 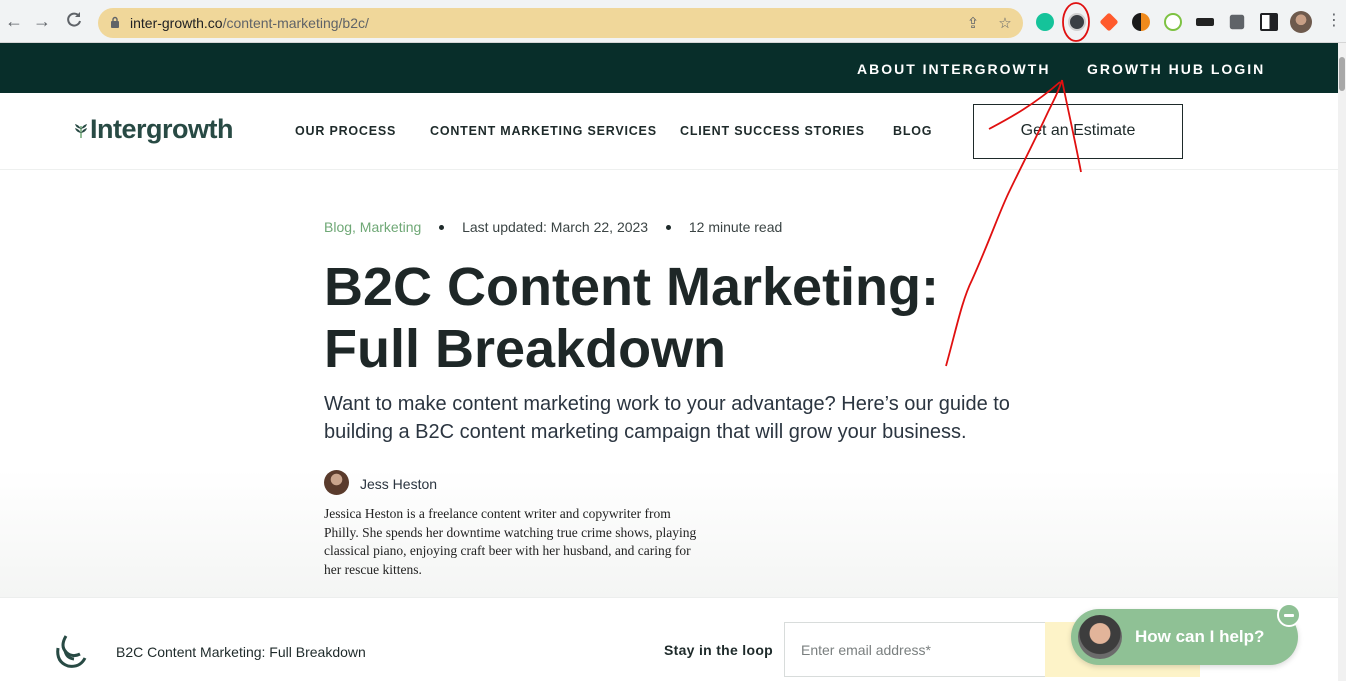 I want to click on newsletter-label: Stay in the loop, so click(x=719, y=650).